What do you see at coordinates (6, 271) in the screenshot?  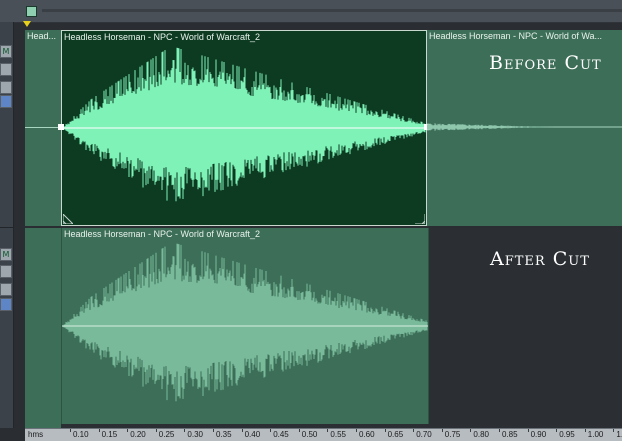 I see `solo-button-lower` at bounding box center [6, 271].